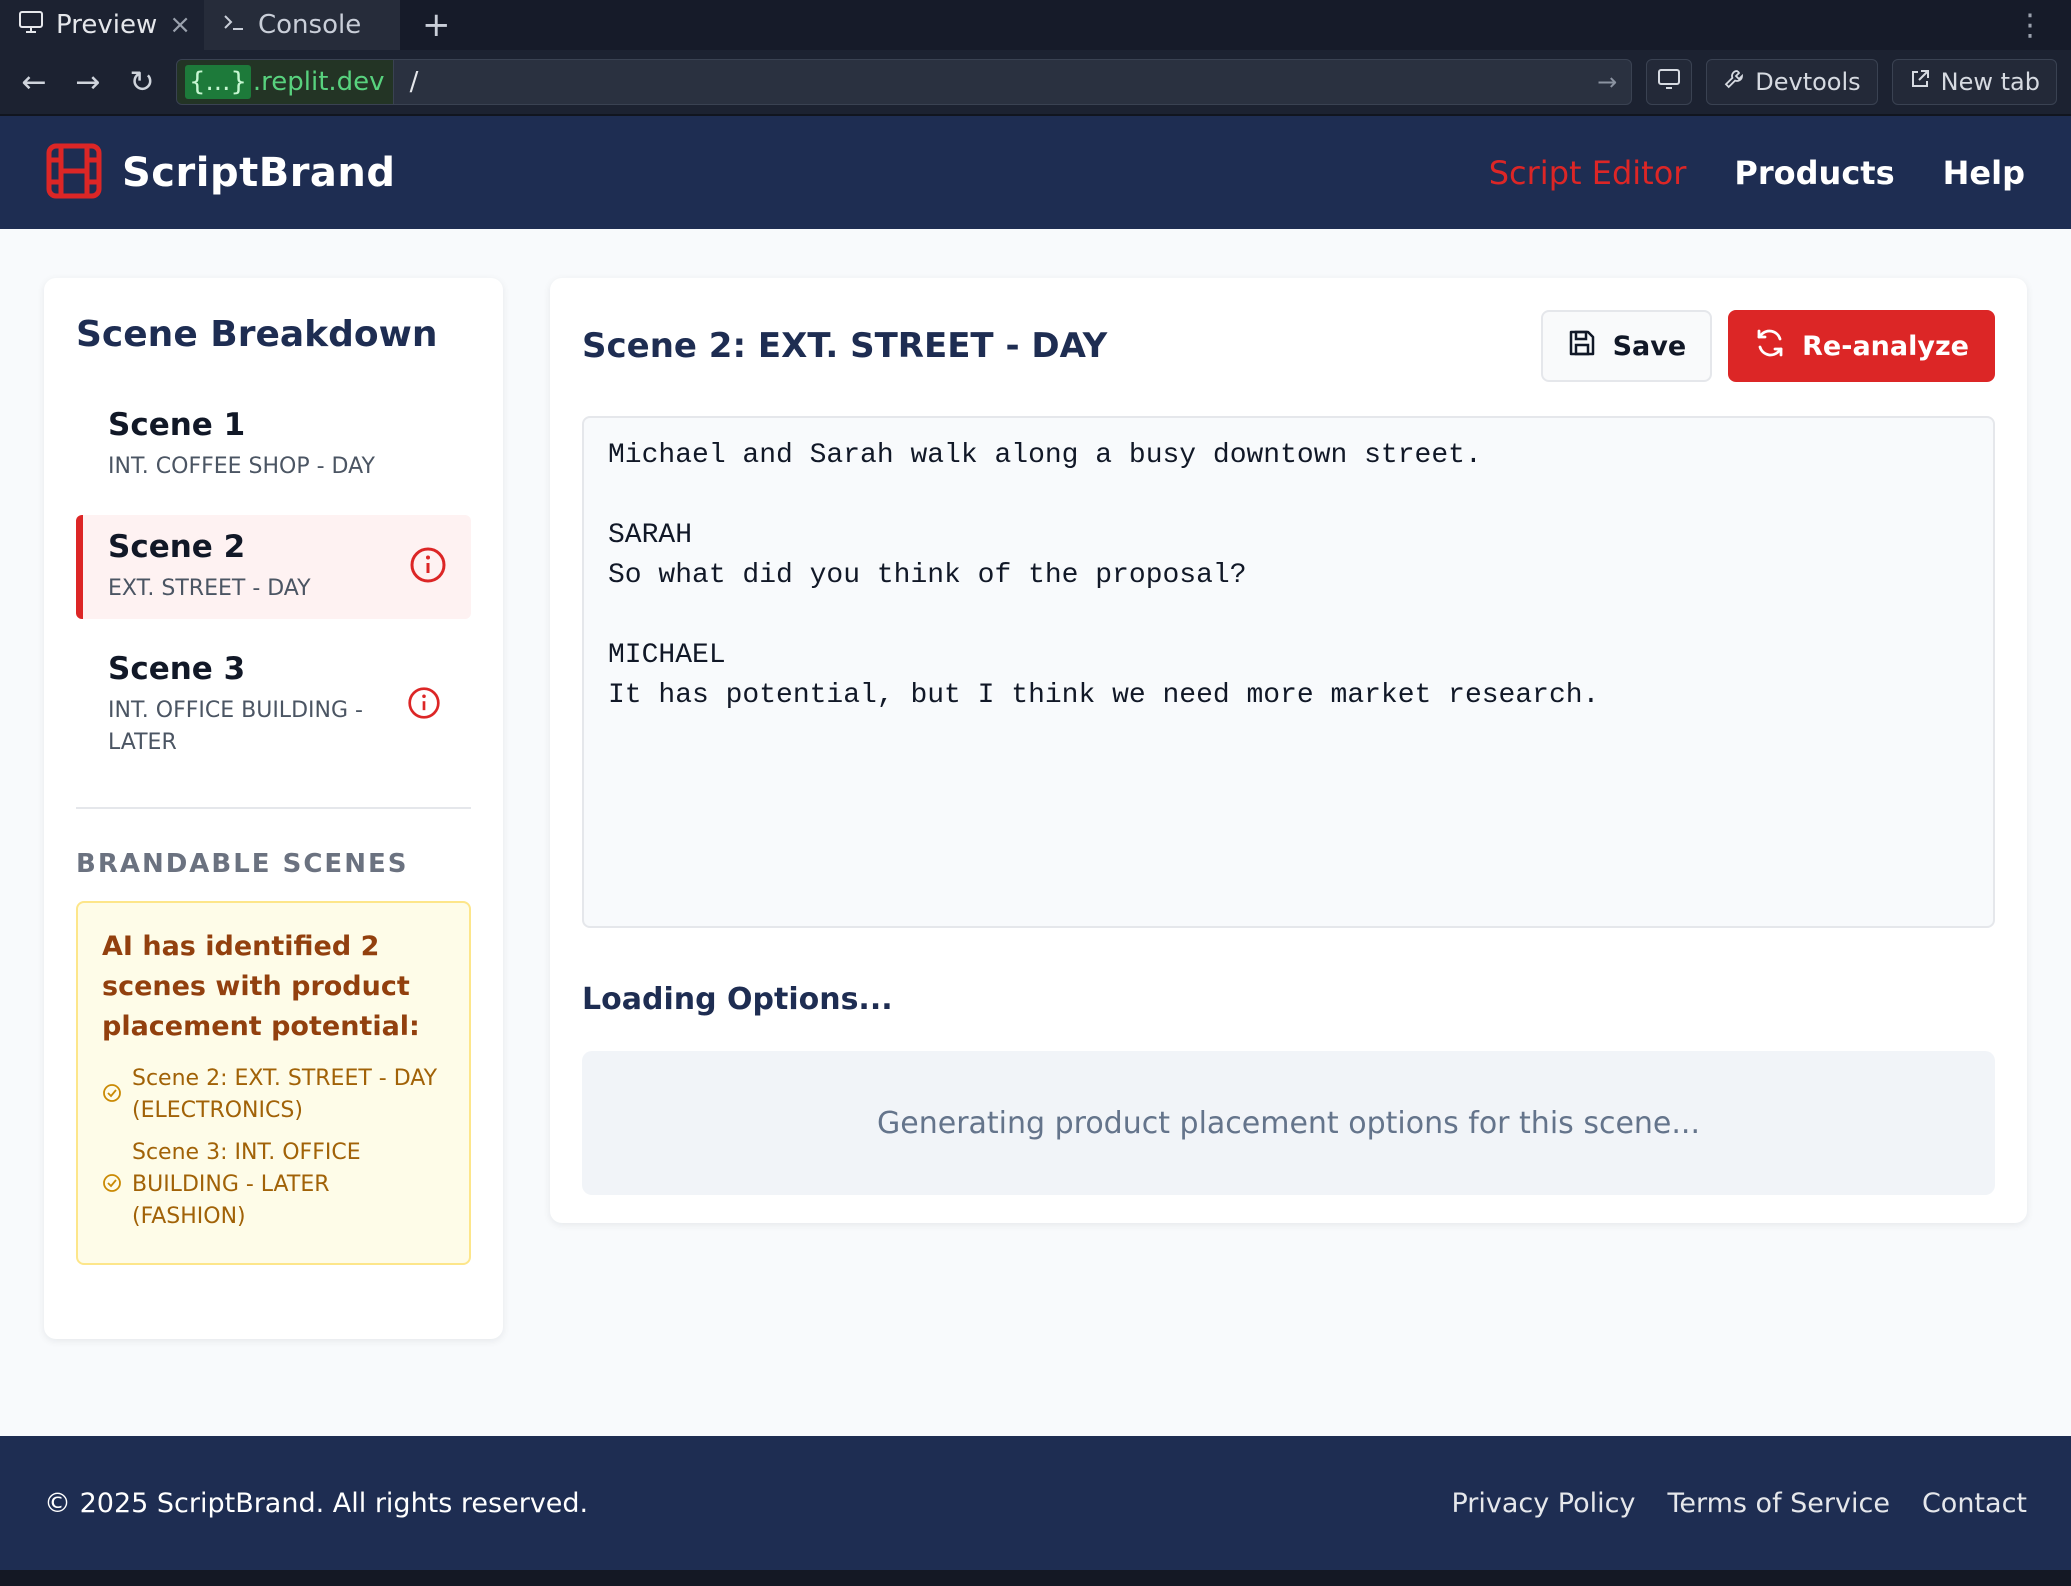  What do you see at coordinates (1035, 25) in the screenshot?
I see `browser-tab-bar: Preview × Console + ⋮` at bounding box center [1035, 25].